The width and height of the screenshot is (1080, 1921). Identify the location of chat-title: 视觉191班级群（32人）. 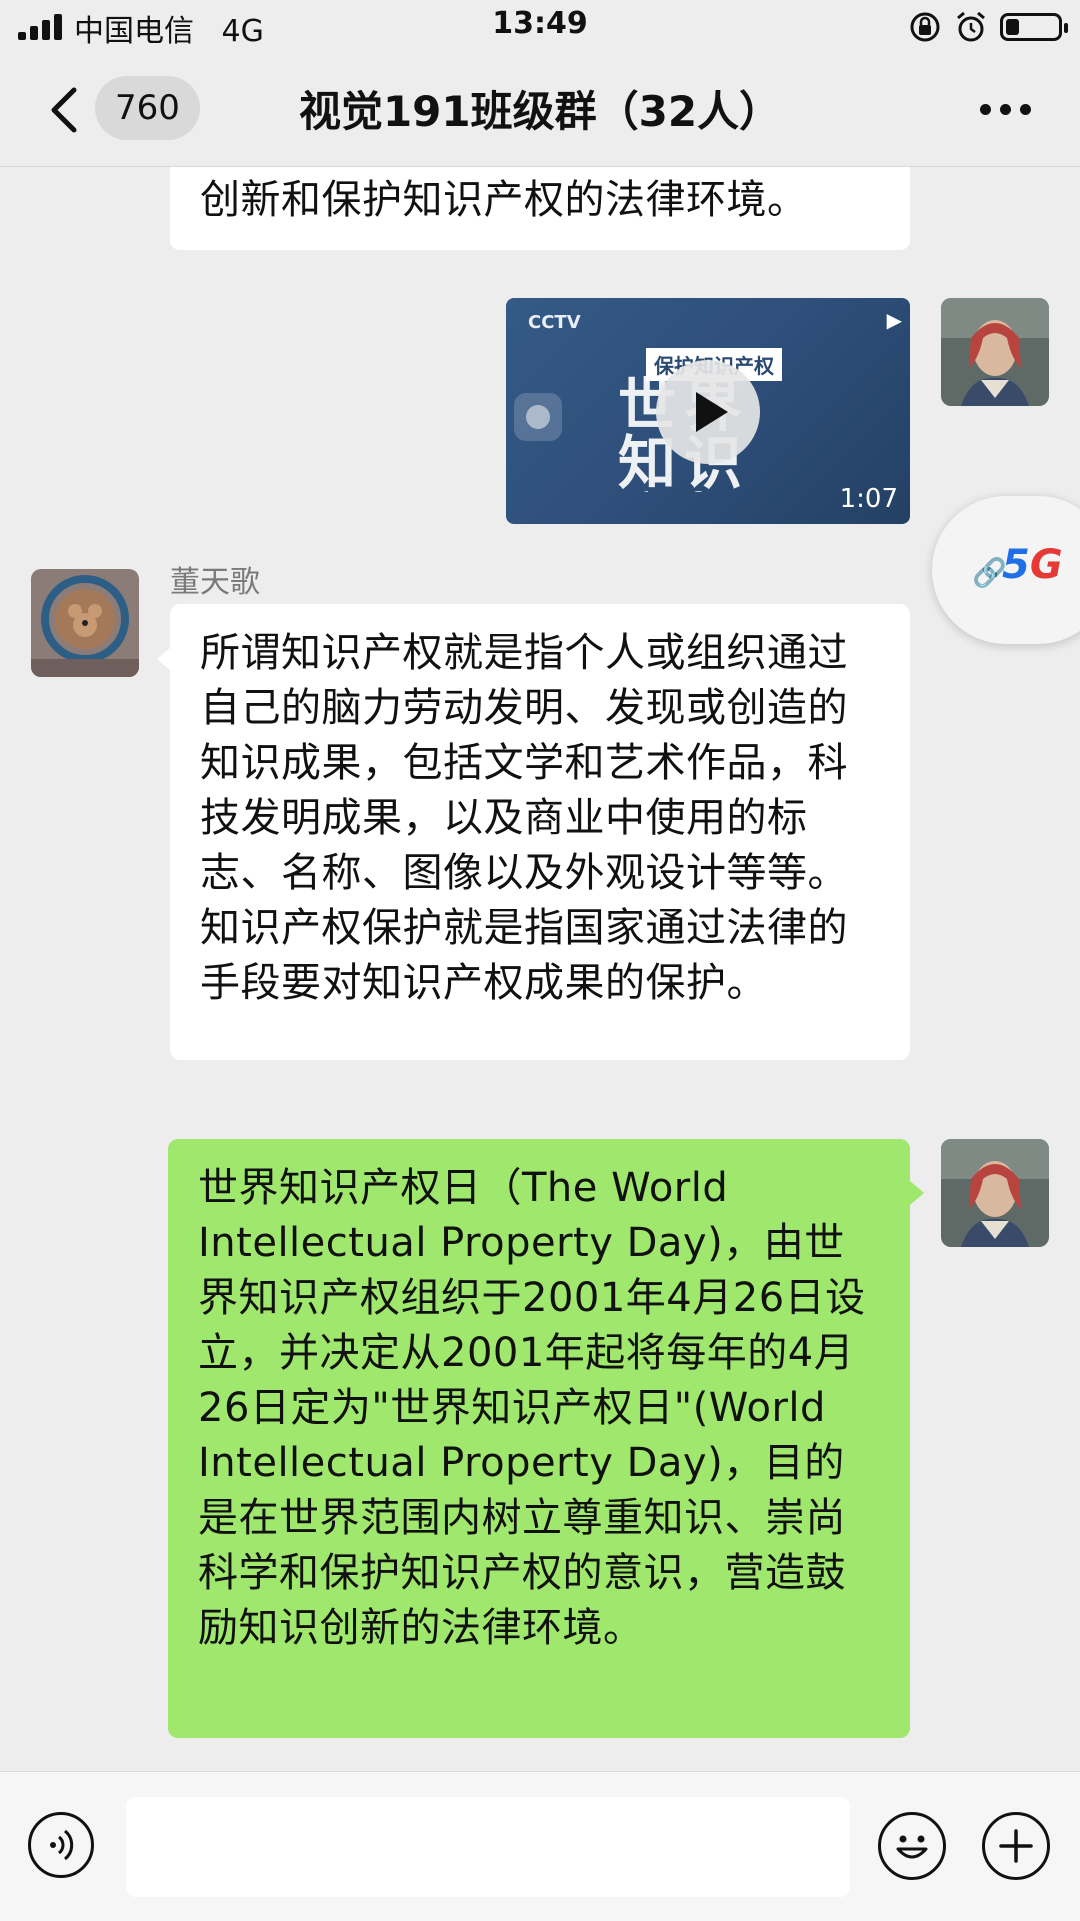
(540, 111).